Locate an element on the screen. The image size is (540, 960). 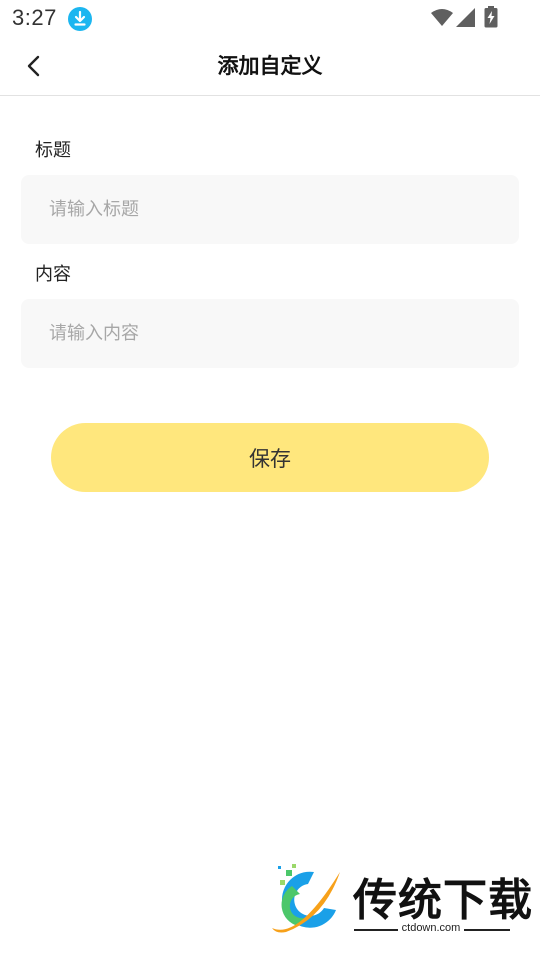
watermark-brand: 传统下载 is located at coordinates (443, 900).